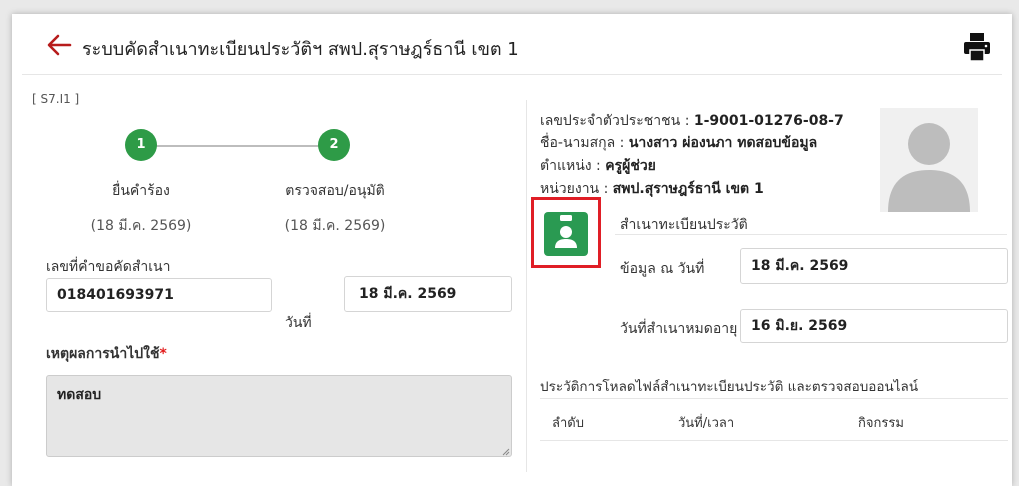 The image size is (1019, 486). I want to click on history-col-datetime: วันที่/เวลา, so click(706, 423).